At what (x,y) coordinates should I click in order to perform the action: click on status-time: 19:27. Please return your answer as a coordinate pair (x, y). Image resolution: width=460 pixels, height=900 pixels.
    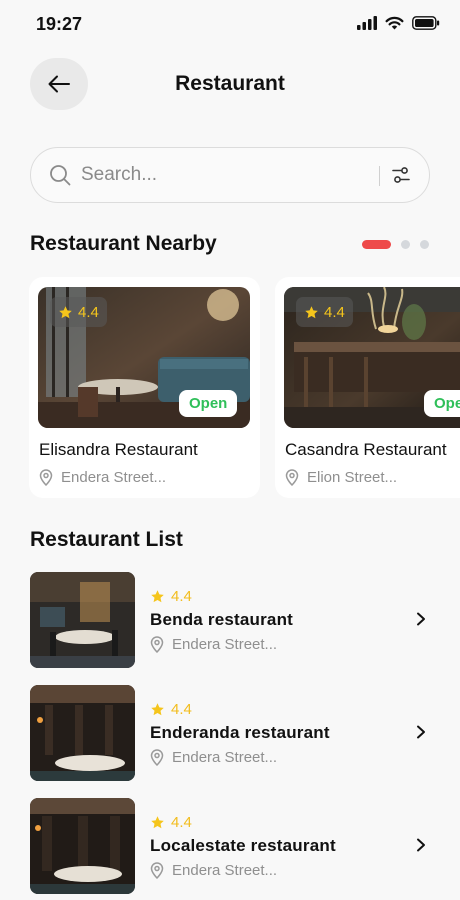
    Looking at the image, I should click on (59, 24).